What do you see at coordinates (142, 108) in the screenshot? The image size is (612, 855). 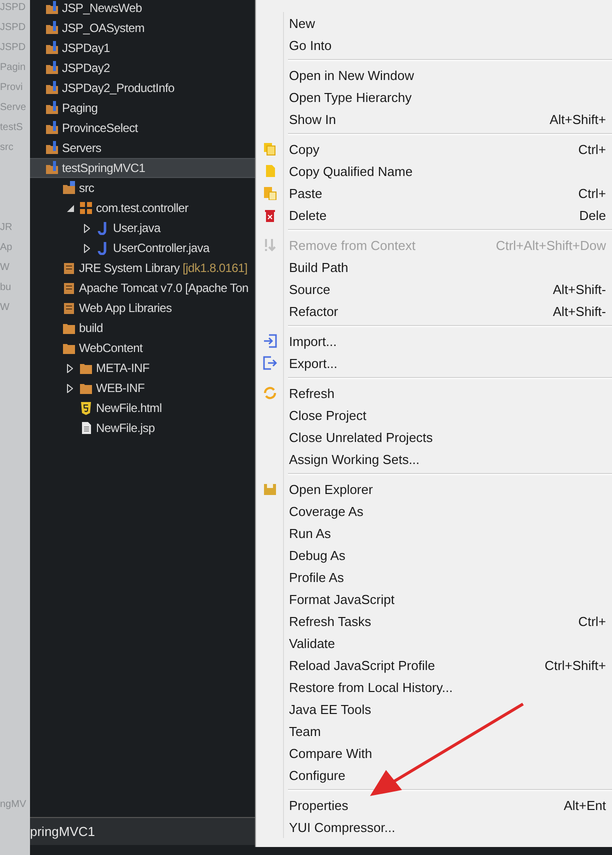 I see `tree-item: Paging` at bounding box center [142, 108].